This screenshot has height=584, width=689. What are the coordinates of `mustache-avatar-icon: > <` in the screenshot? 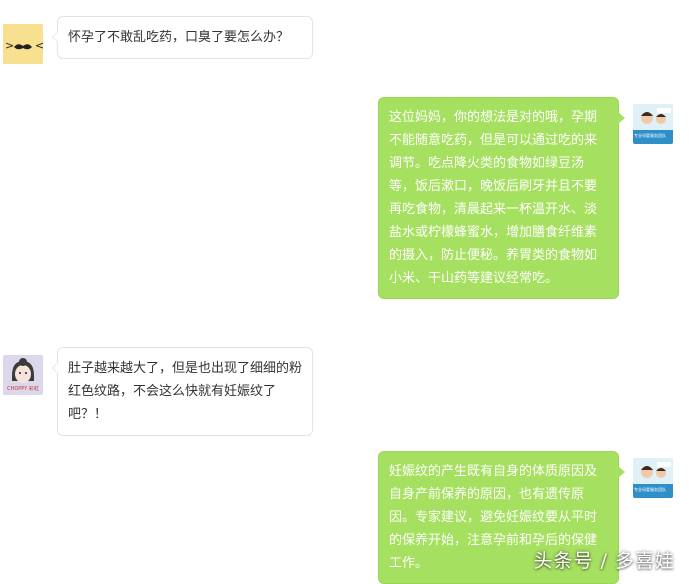 It's located at (23, 44).